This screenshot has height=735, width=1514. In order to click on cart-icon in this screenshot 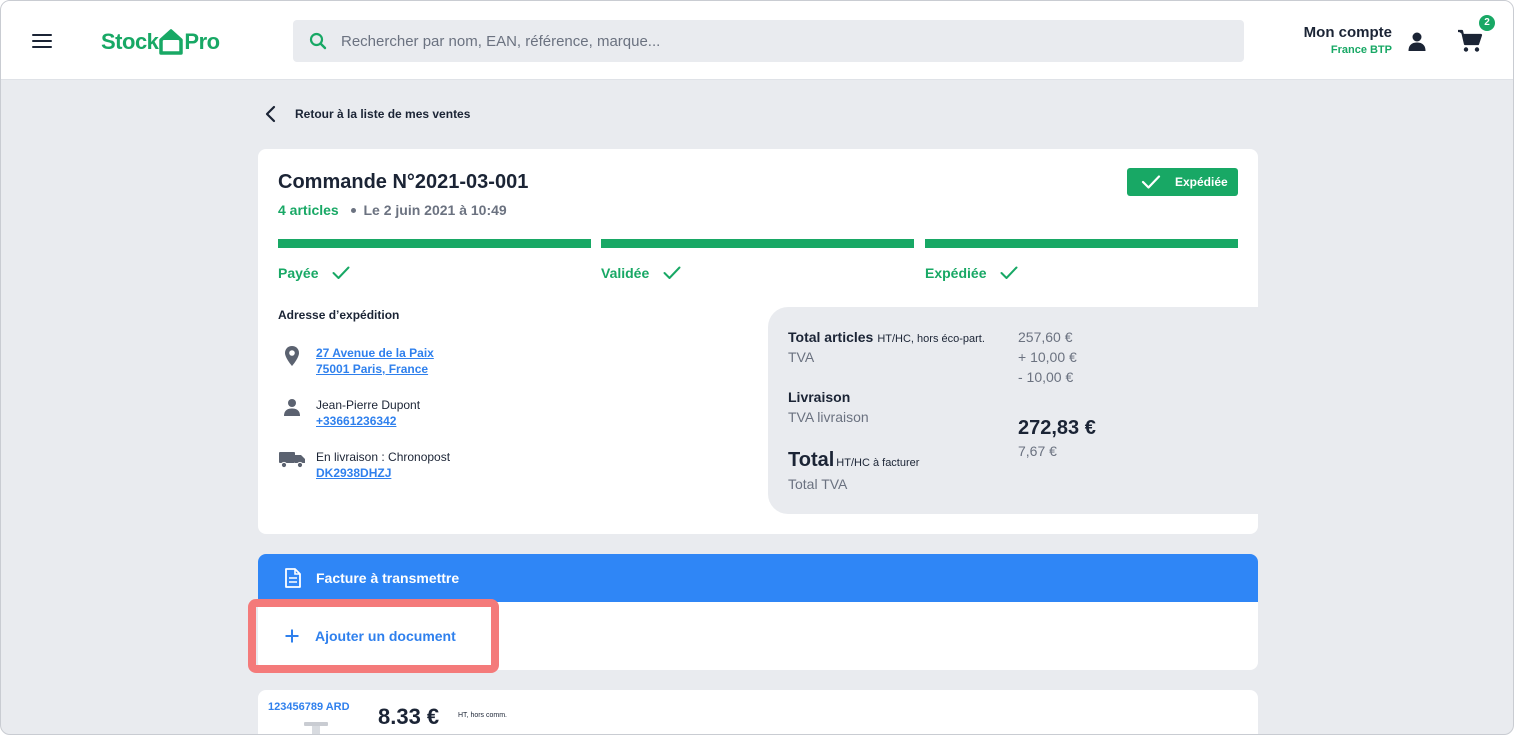, I will do `click(1470, 41)`.